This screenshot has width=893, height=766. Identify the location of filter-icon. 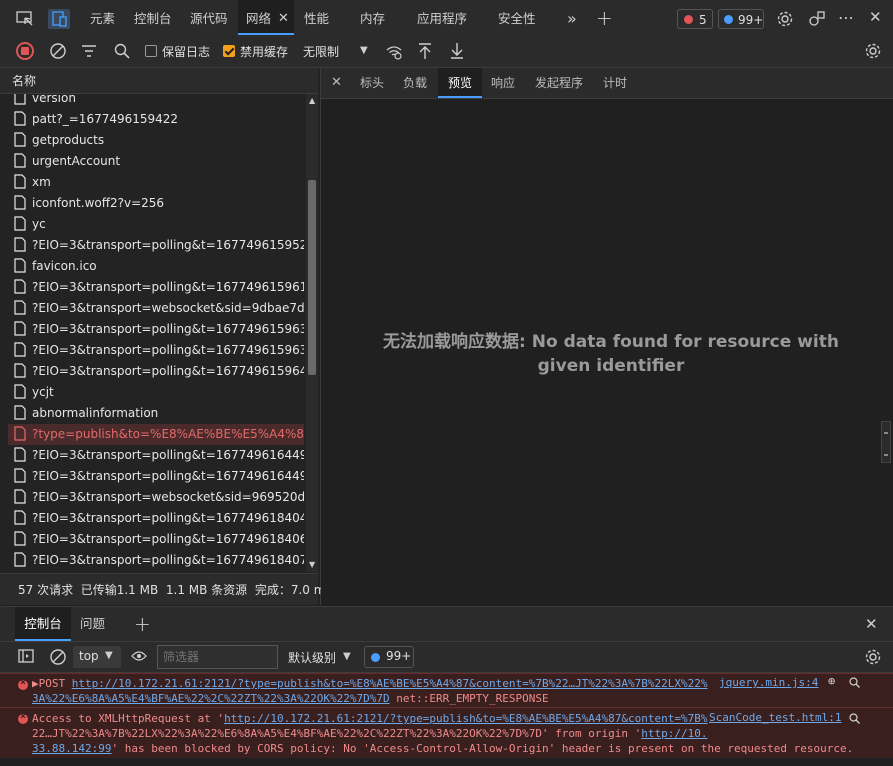
(89, 51).